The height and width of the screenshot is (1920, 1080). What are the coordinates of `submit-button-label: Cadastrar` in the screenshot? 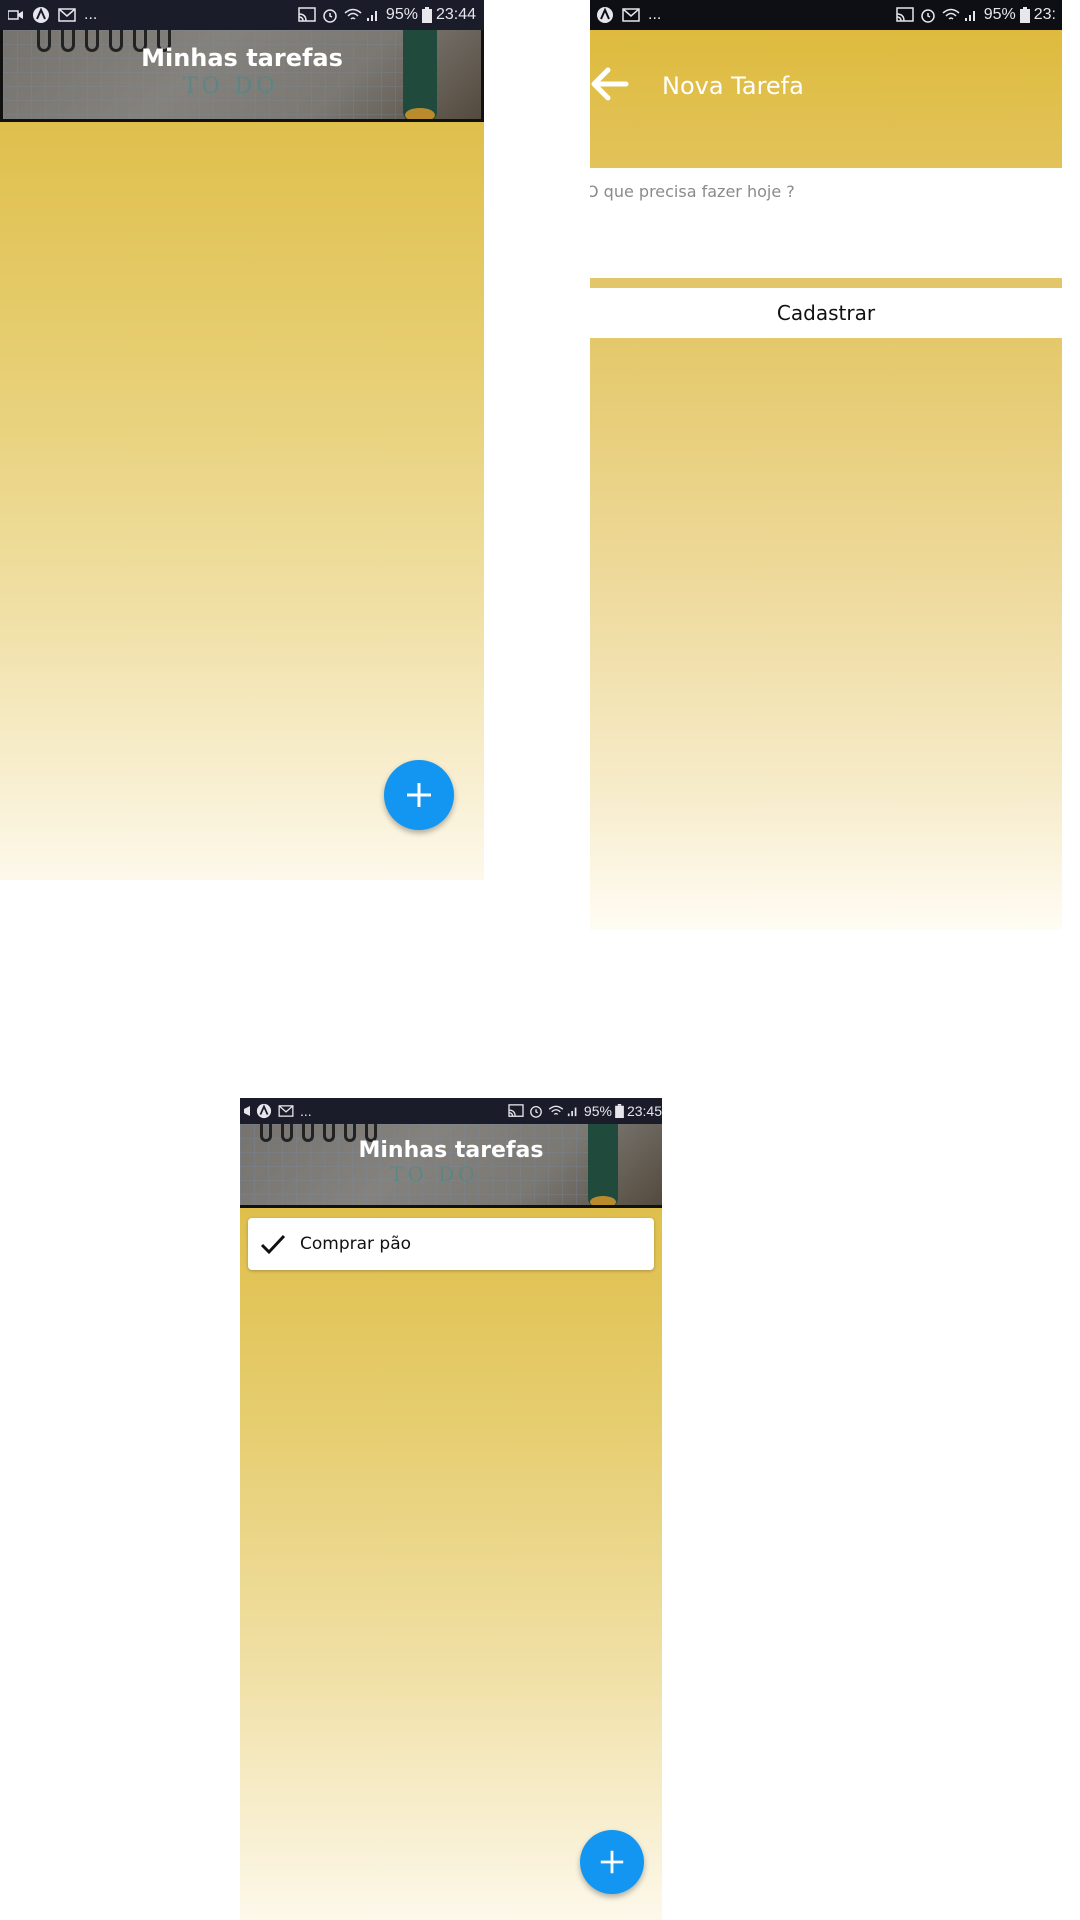 It's located at (826, 313).